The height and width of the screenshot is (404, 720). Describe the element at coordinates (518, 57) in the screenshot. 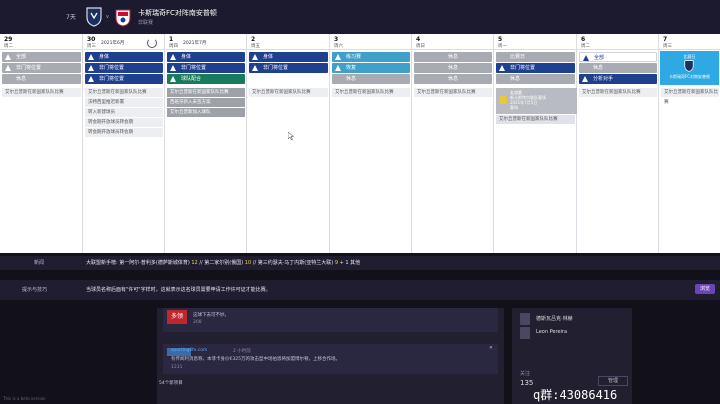

I see `session-label: 比赛日` at that location.